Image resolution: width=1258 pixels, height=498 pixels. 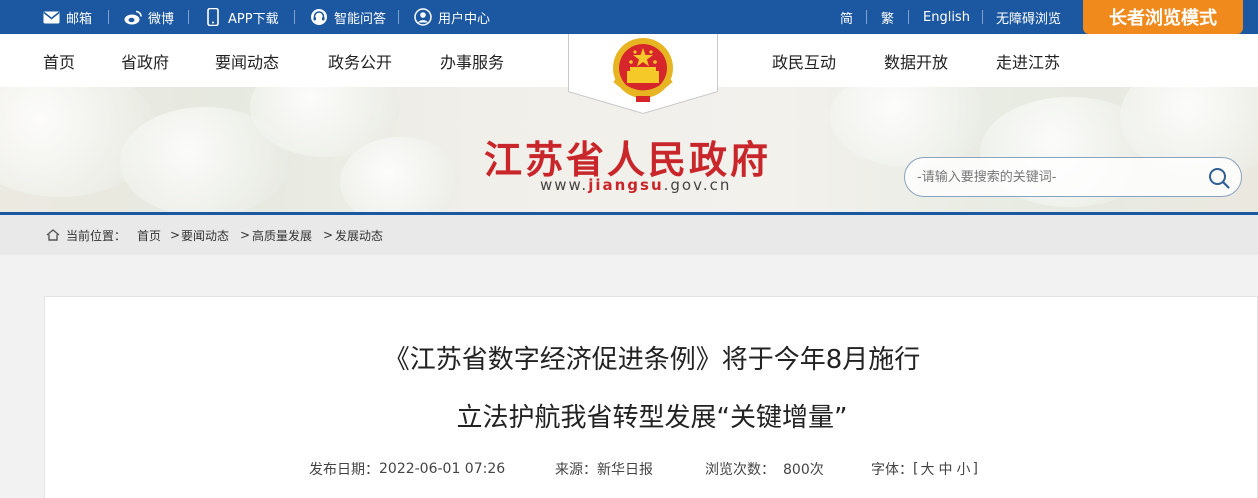 What do you see at coordinates (253, 19) in the screenshot?
I see `app-download-label: APP下载` at bounding box center [253, 19].